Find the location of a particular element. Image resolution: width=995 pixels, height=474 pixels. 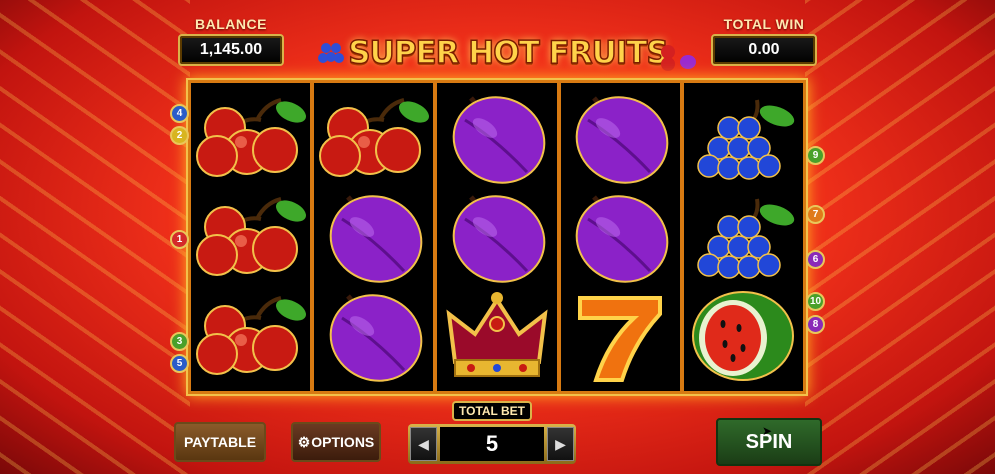

paytable-button: PAYTABLE is located at coordinates (220, 442).